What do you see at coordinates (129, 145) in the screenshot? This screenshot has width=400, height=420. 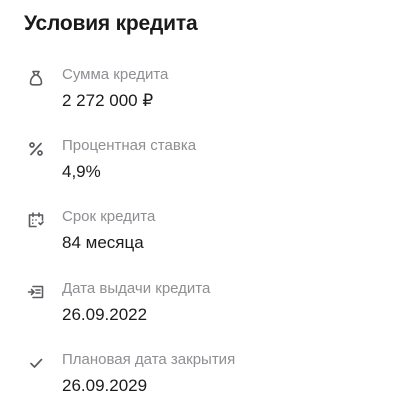 I see `interest-rate-label: Процентная ставка` at bounding box center [129, 145].